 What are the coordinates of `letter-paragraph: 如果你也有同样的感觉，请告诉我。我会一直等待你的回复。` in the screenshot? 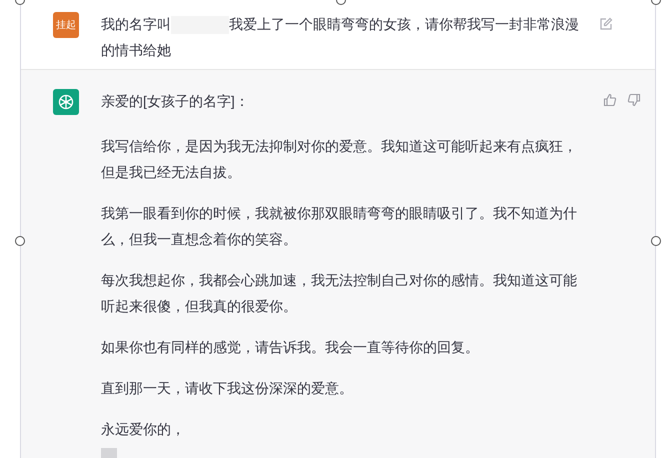 It's located at (290, 347).